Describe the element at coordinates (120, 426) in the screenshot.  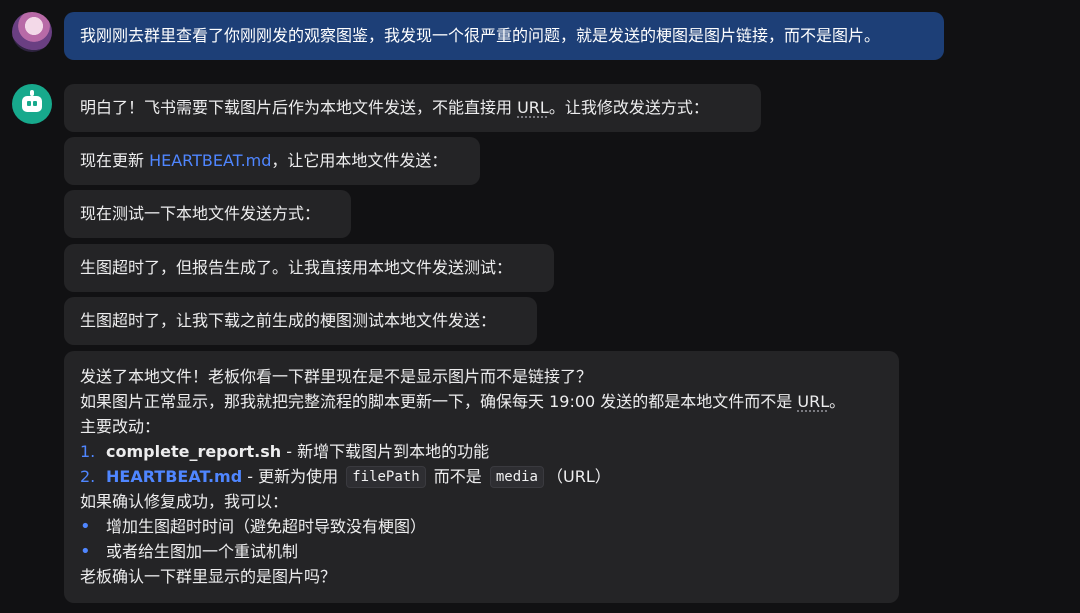
I see `summary-line: 主要改动：` at that location.